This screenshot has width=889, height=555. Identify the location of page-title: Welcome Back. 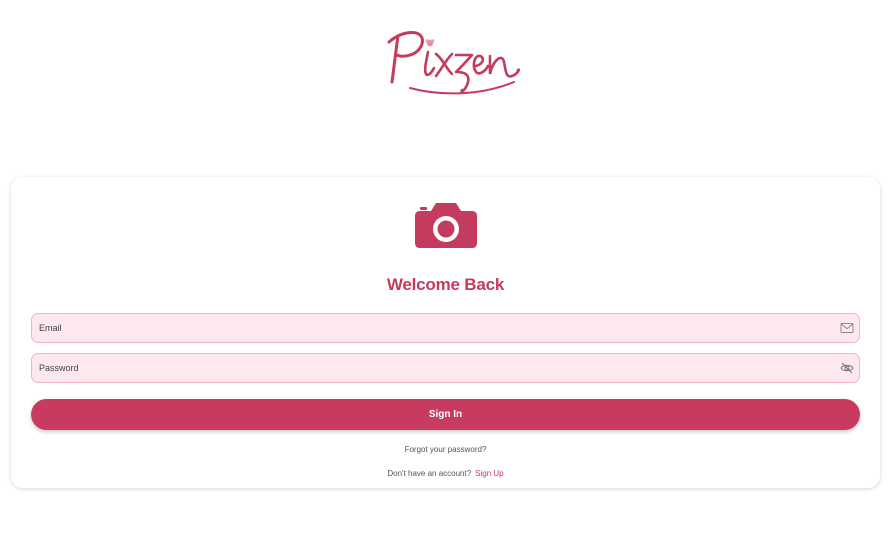
(445, 284).